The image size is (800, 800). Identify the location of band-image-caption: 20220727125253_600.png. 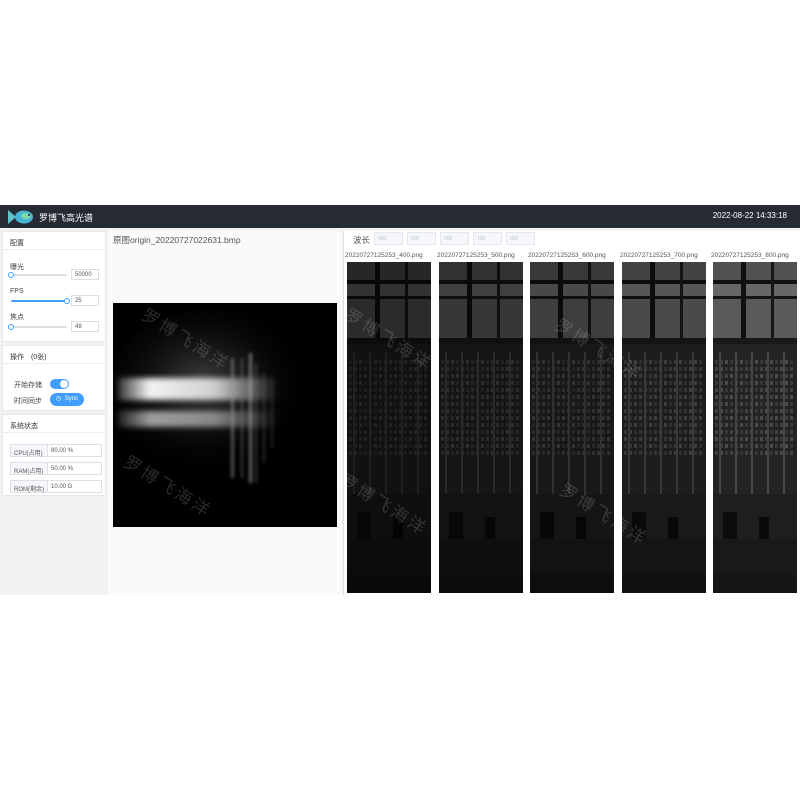
(567, 255).